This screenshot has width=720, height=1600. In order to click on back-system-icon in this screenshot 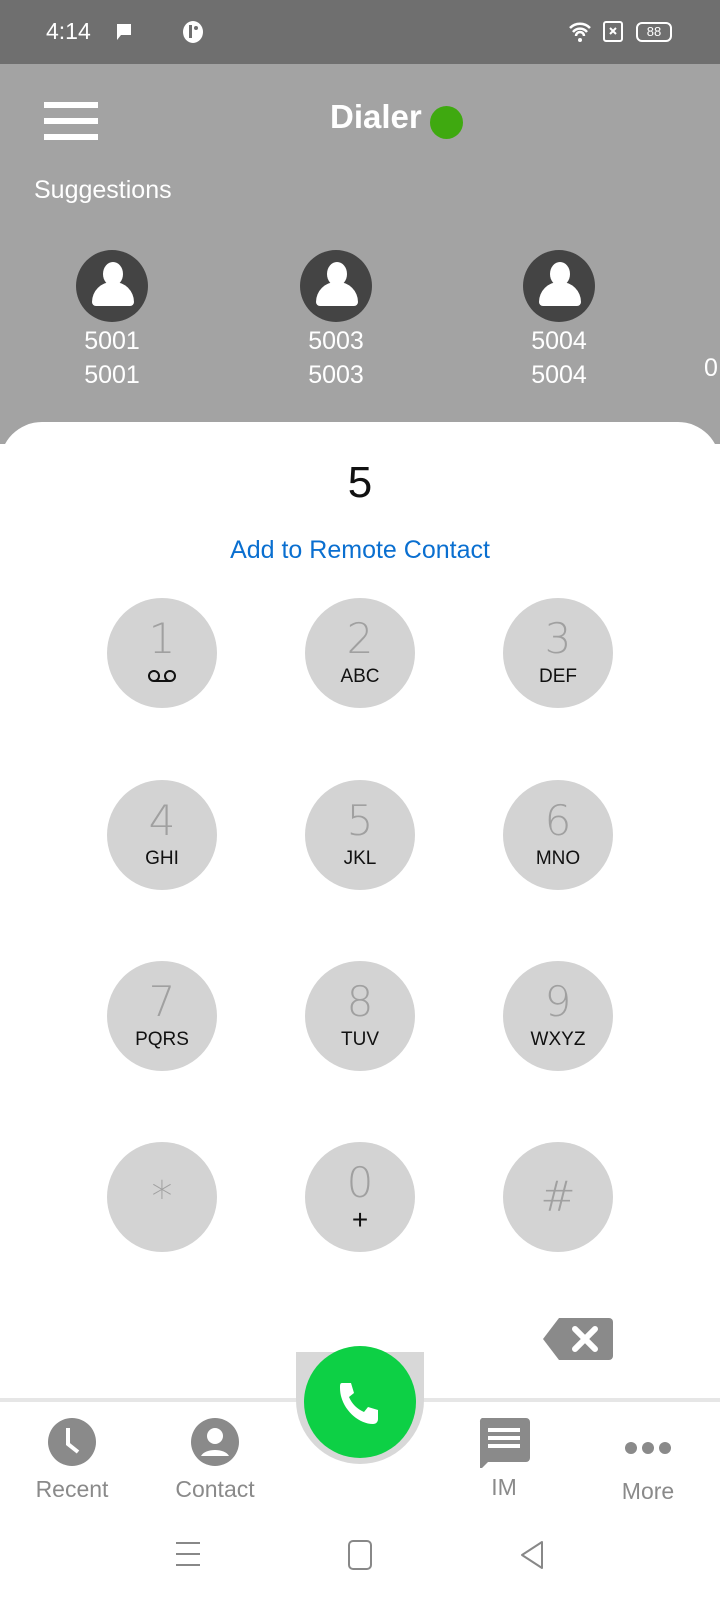, I will do `click(532, 1555)`.